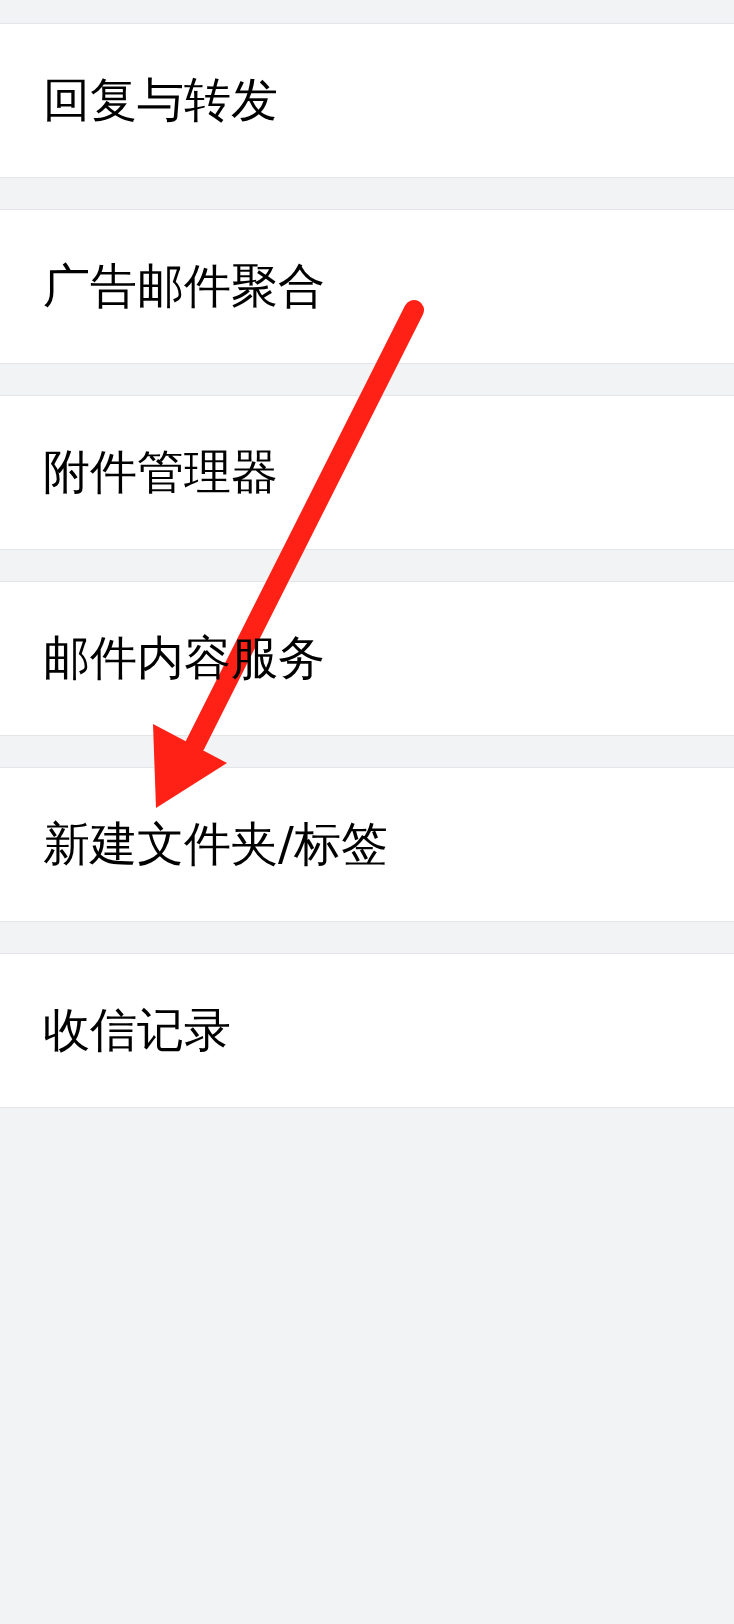 This screenshot has height=1624, width=734. I want to click on menu-item: 附件管理器, so click(367, 472).